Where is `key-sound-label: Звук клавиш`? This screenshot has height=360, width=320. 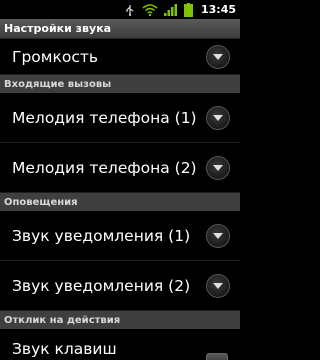
key-sound-label: Звук клавиш is located at coordinates (64, 349).